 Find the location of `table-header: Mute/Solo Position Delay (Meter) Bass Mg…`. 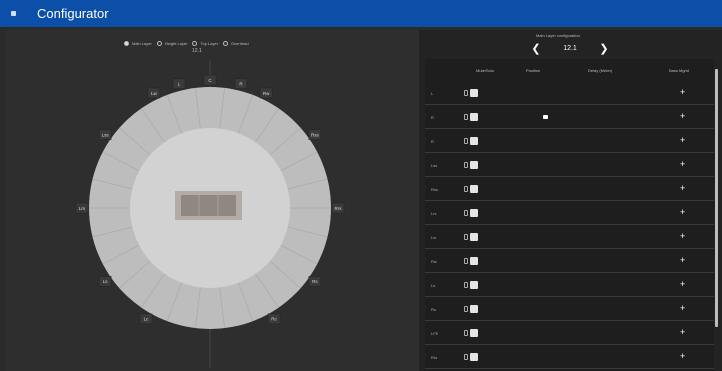

table-header: Mute/Solo Position Delay (Meter) Bass Mg… is located at coordinates (569, 72).